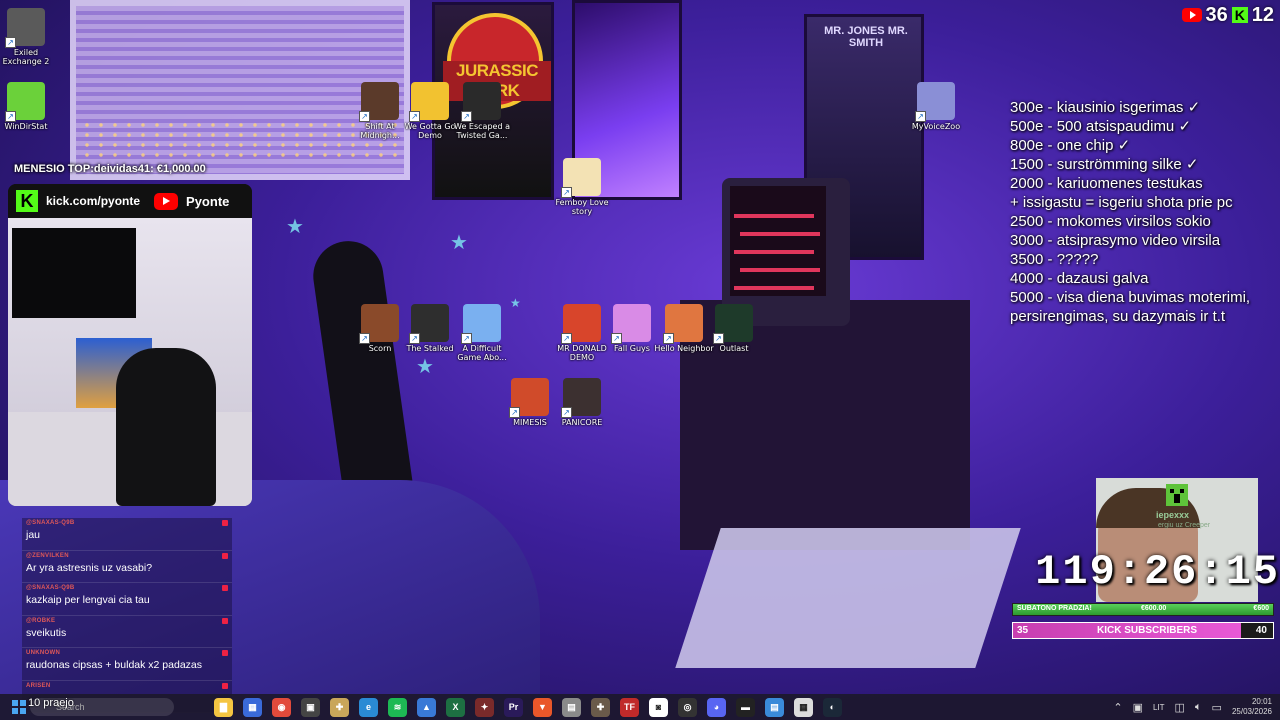 The height and width of the screenshot is (720, 1280). What do you see at coordinates (223, 707) in the screenshot?
I see `file-explorer-icon: ▇` at bounding box center [223, 707].